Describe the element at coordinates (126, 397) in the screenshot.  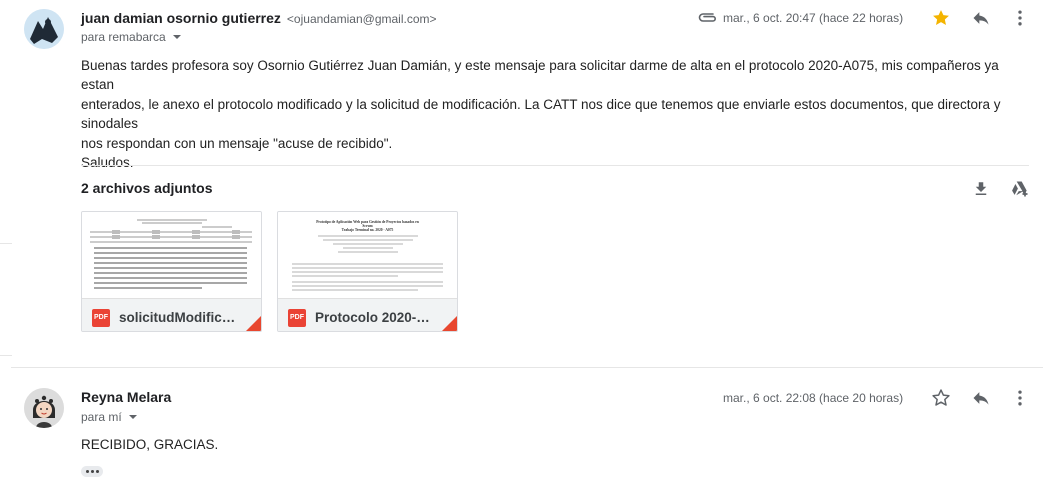
I see `sender-name: Reyna Melara` at that location.